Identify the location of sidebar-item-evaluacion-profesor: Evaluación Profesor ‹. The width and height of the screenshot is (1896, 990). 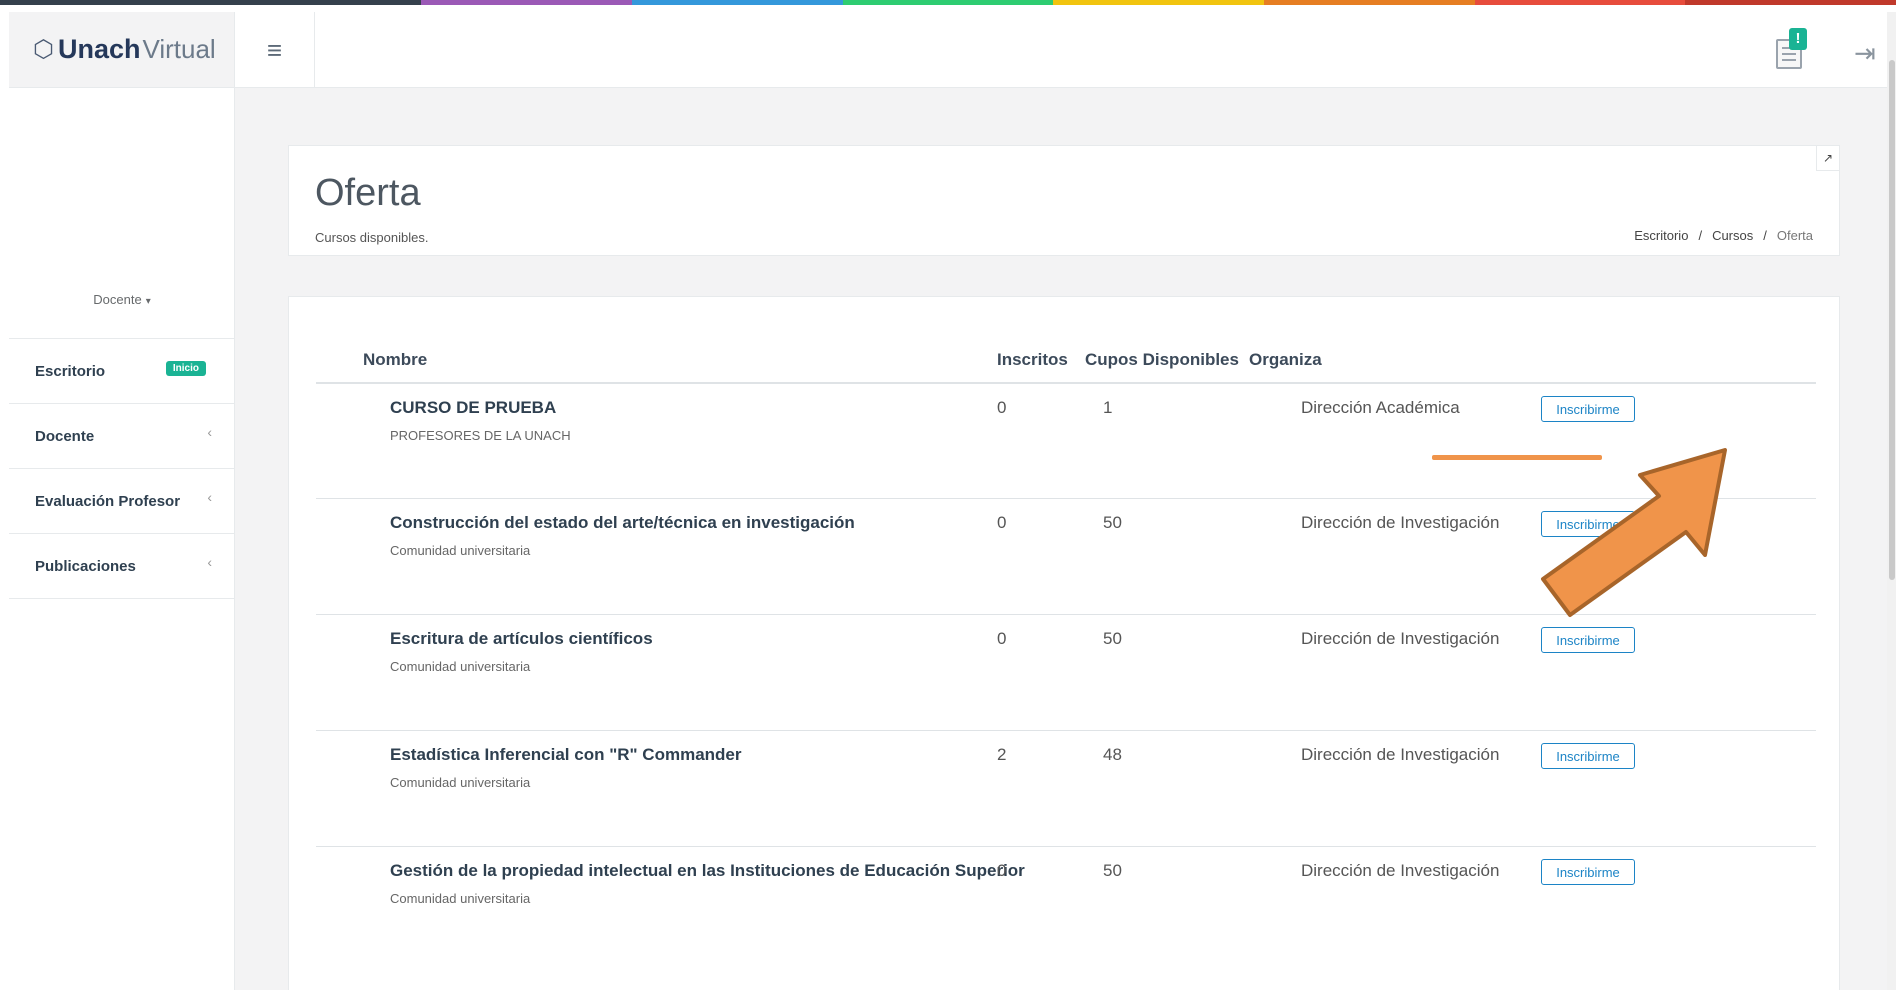
(121, 501).